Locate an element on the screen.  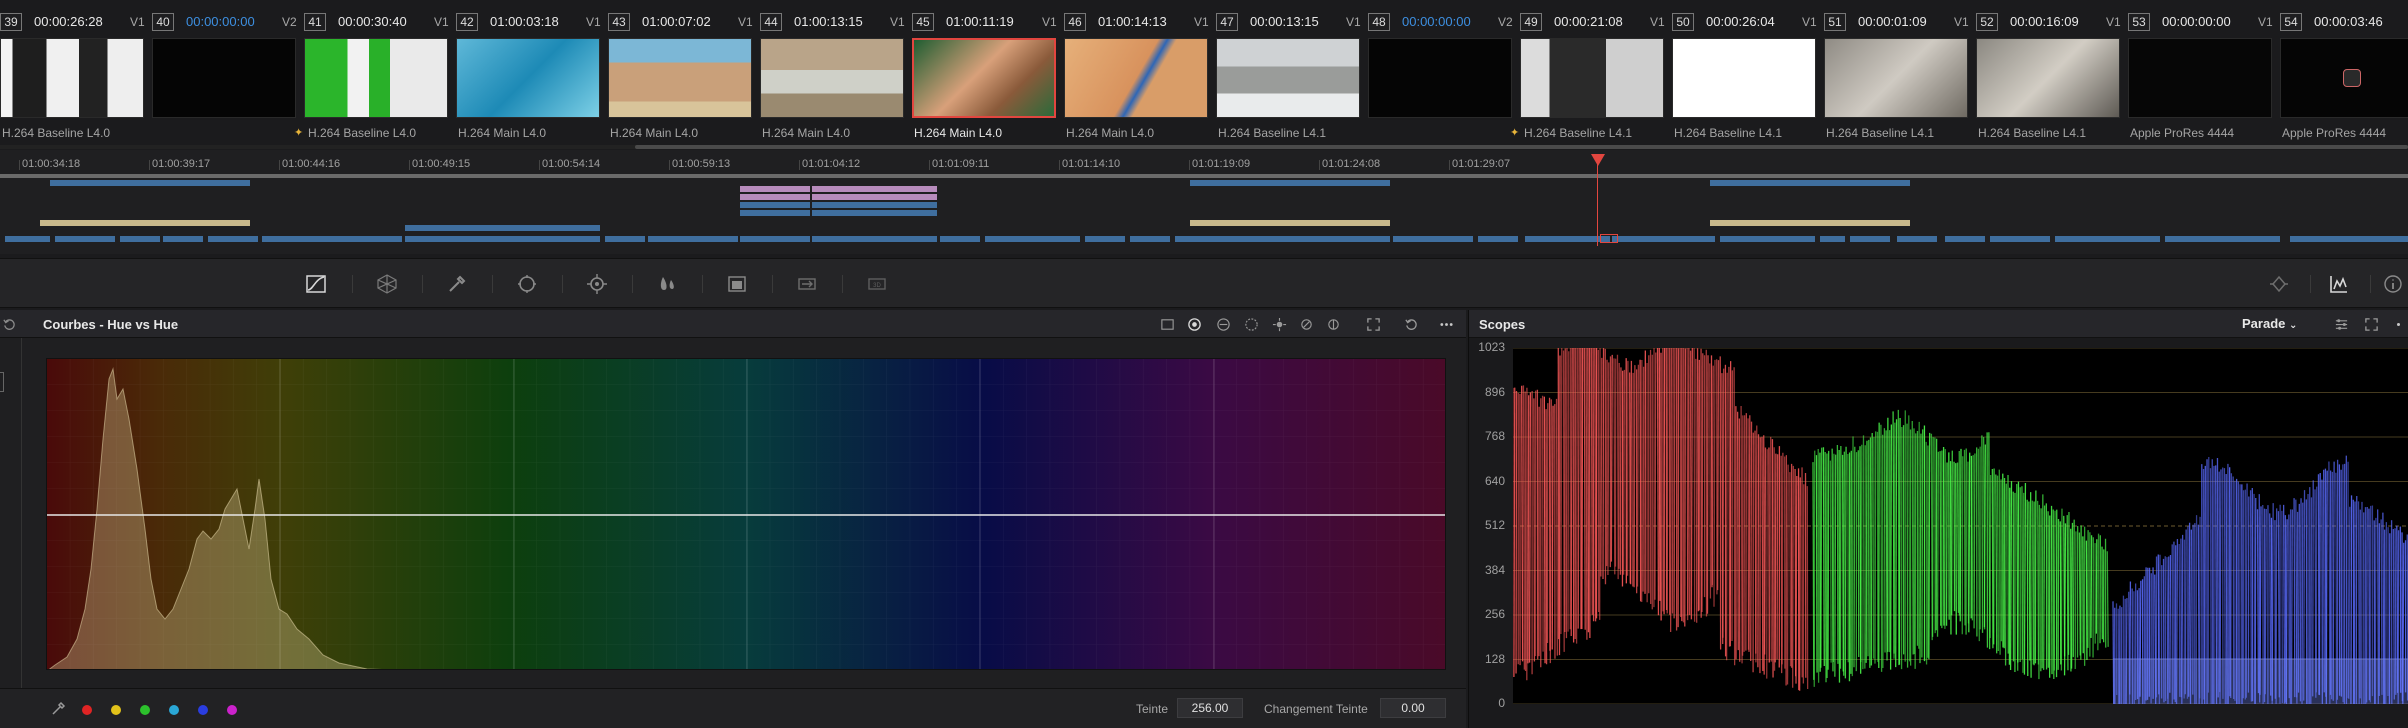
key-icon is located at coordinates (807, 284).